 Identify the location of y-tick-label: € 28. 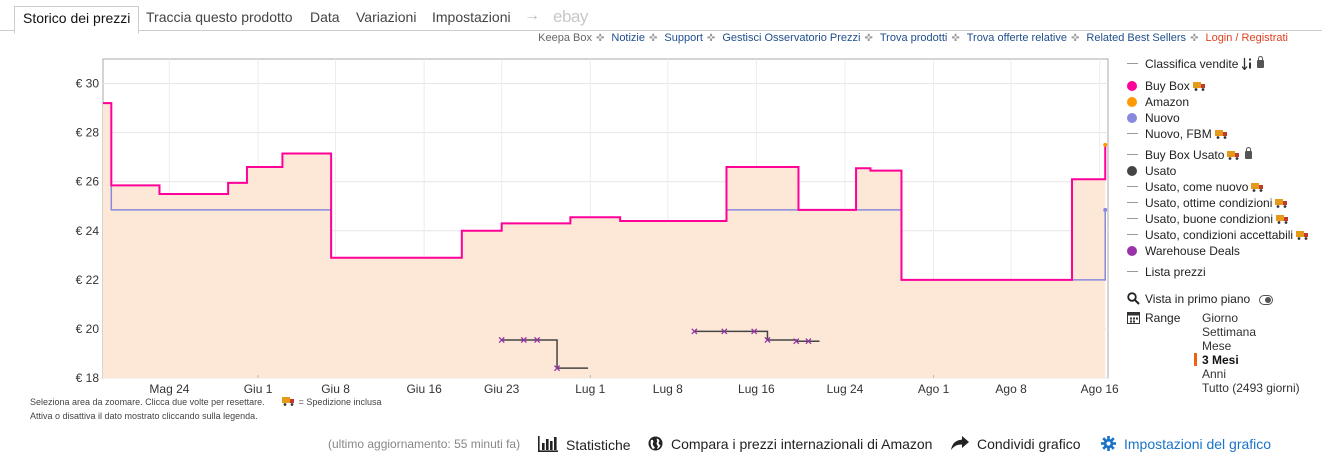
(88, 133).